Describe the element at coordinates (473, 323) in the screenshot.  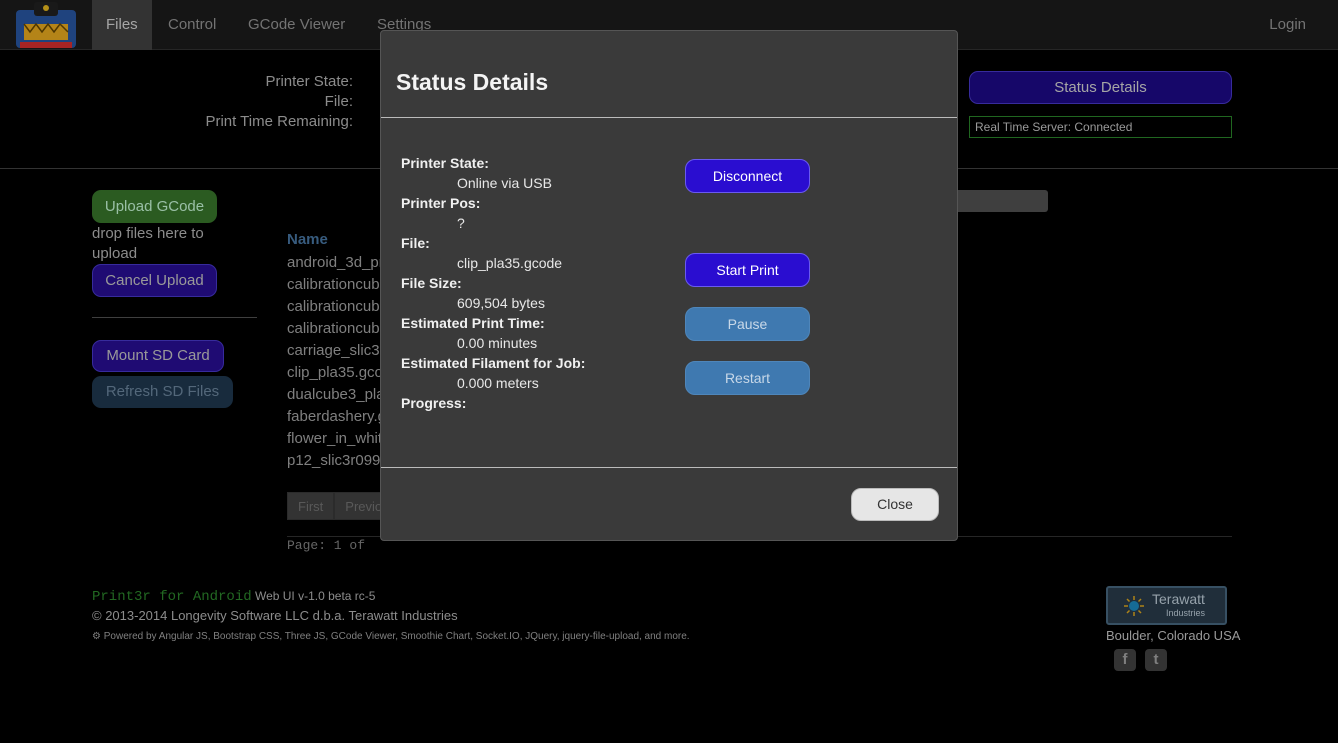
I see `estimated-print-time-label: Estimated Print Time:` at that location.